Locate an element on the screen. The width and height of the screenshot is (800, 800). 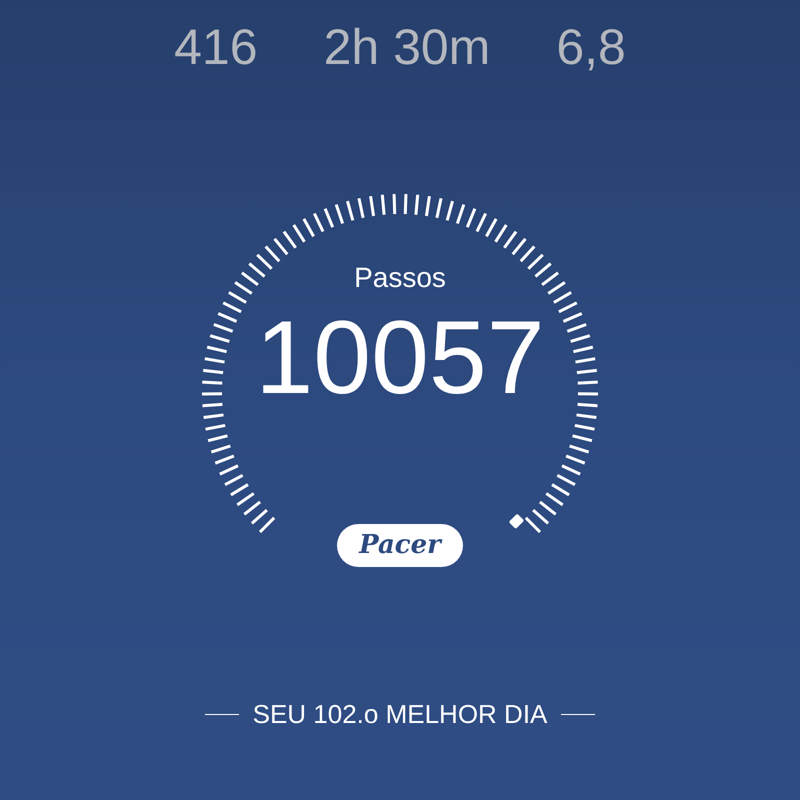
steps-count: 10057 is located at coordinates (400, 358).